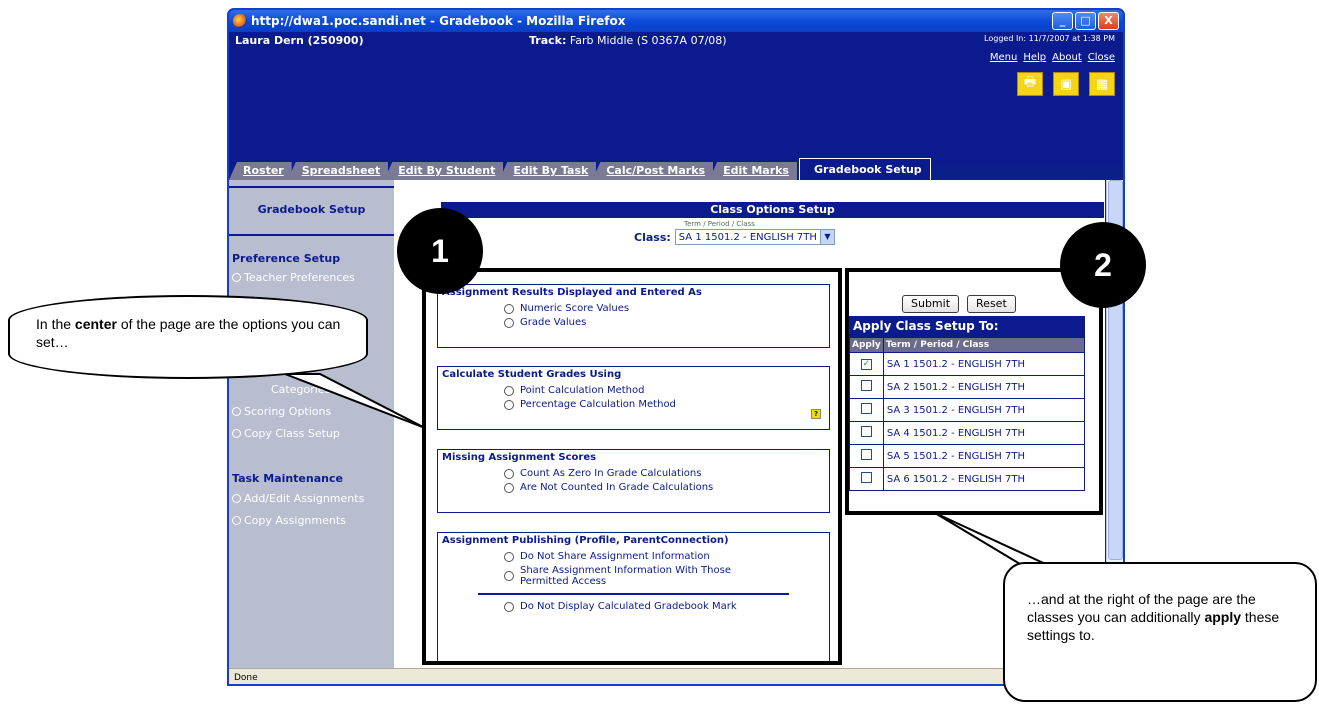  I want to click on help-link: Help, so click(1034, 57).